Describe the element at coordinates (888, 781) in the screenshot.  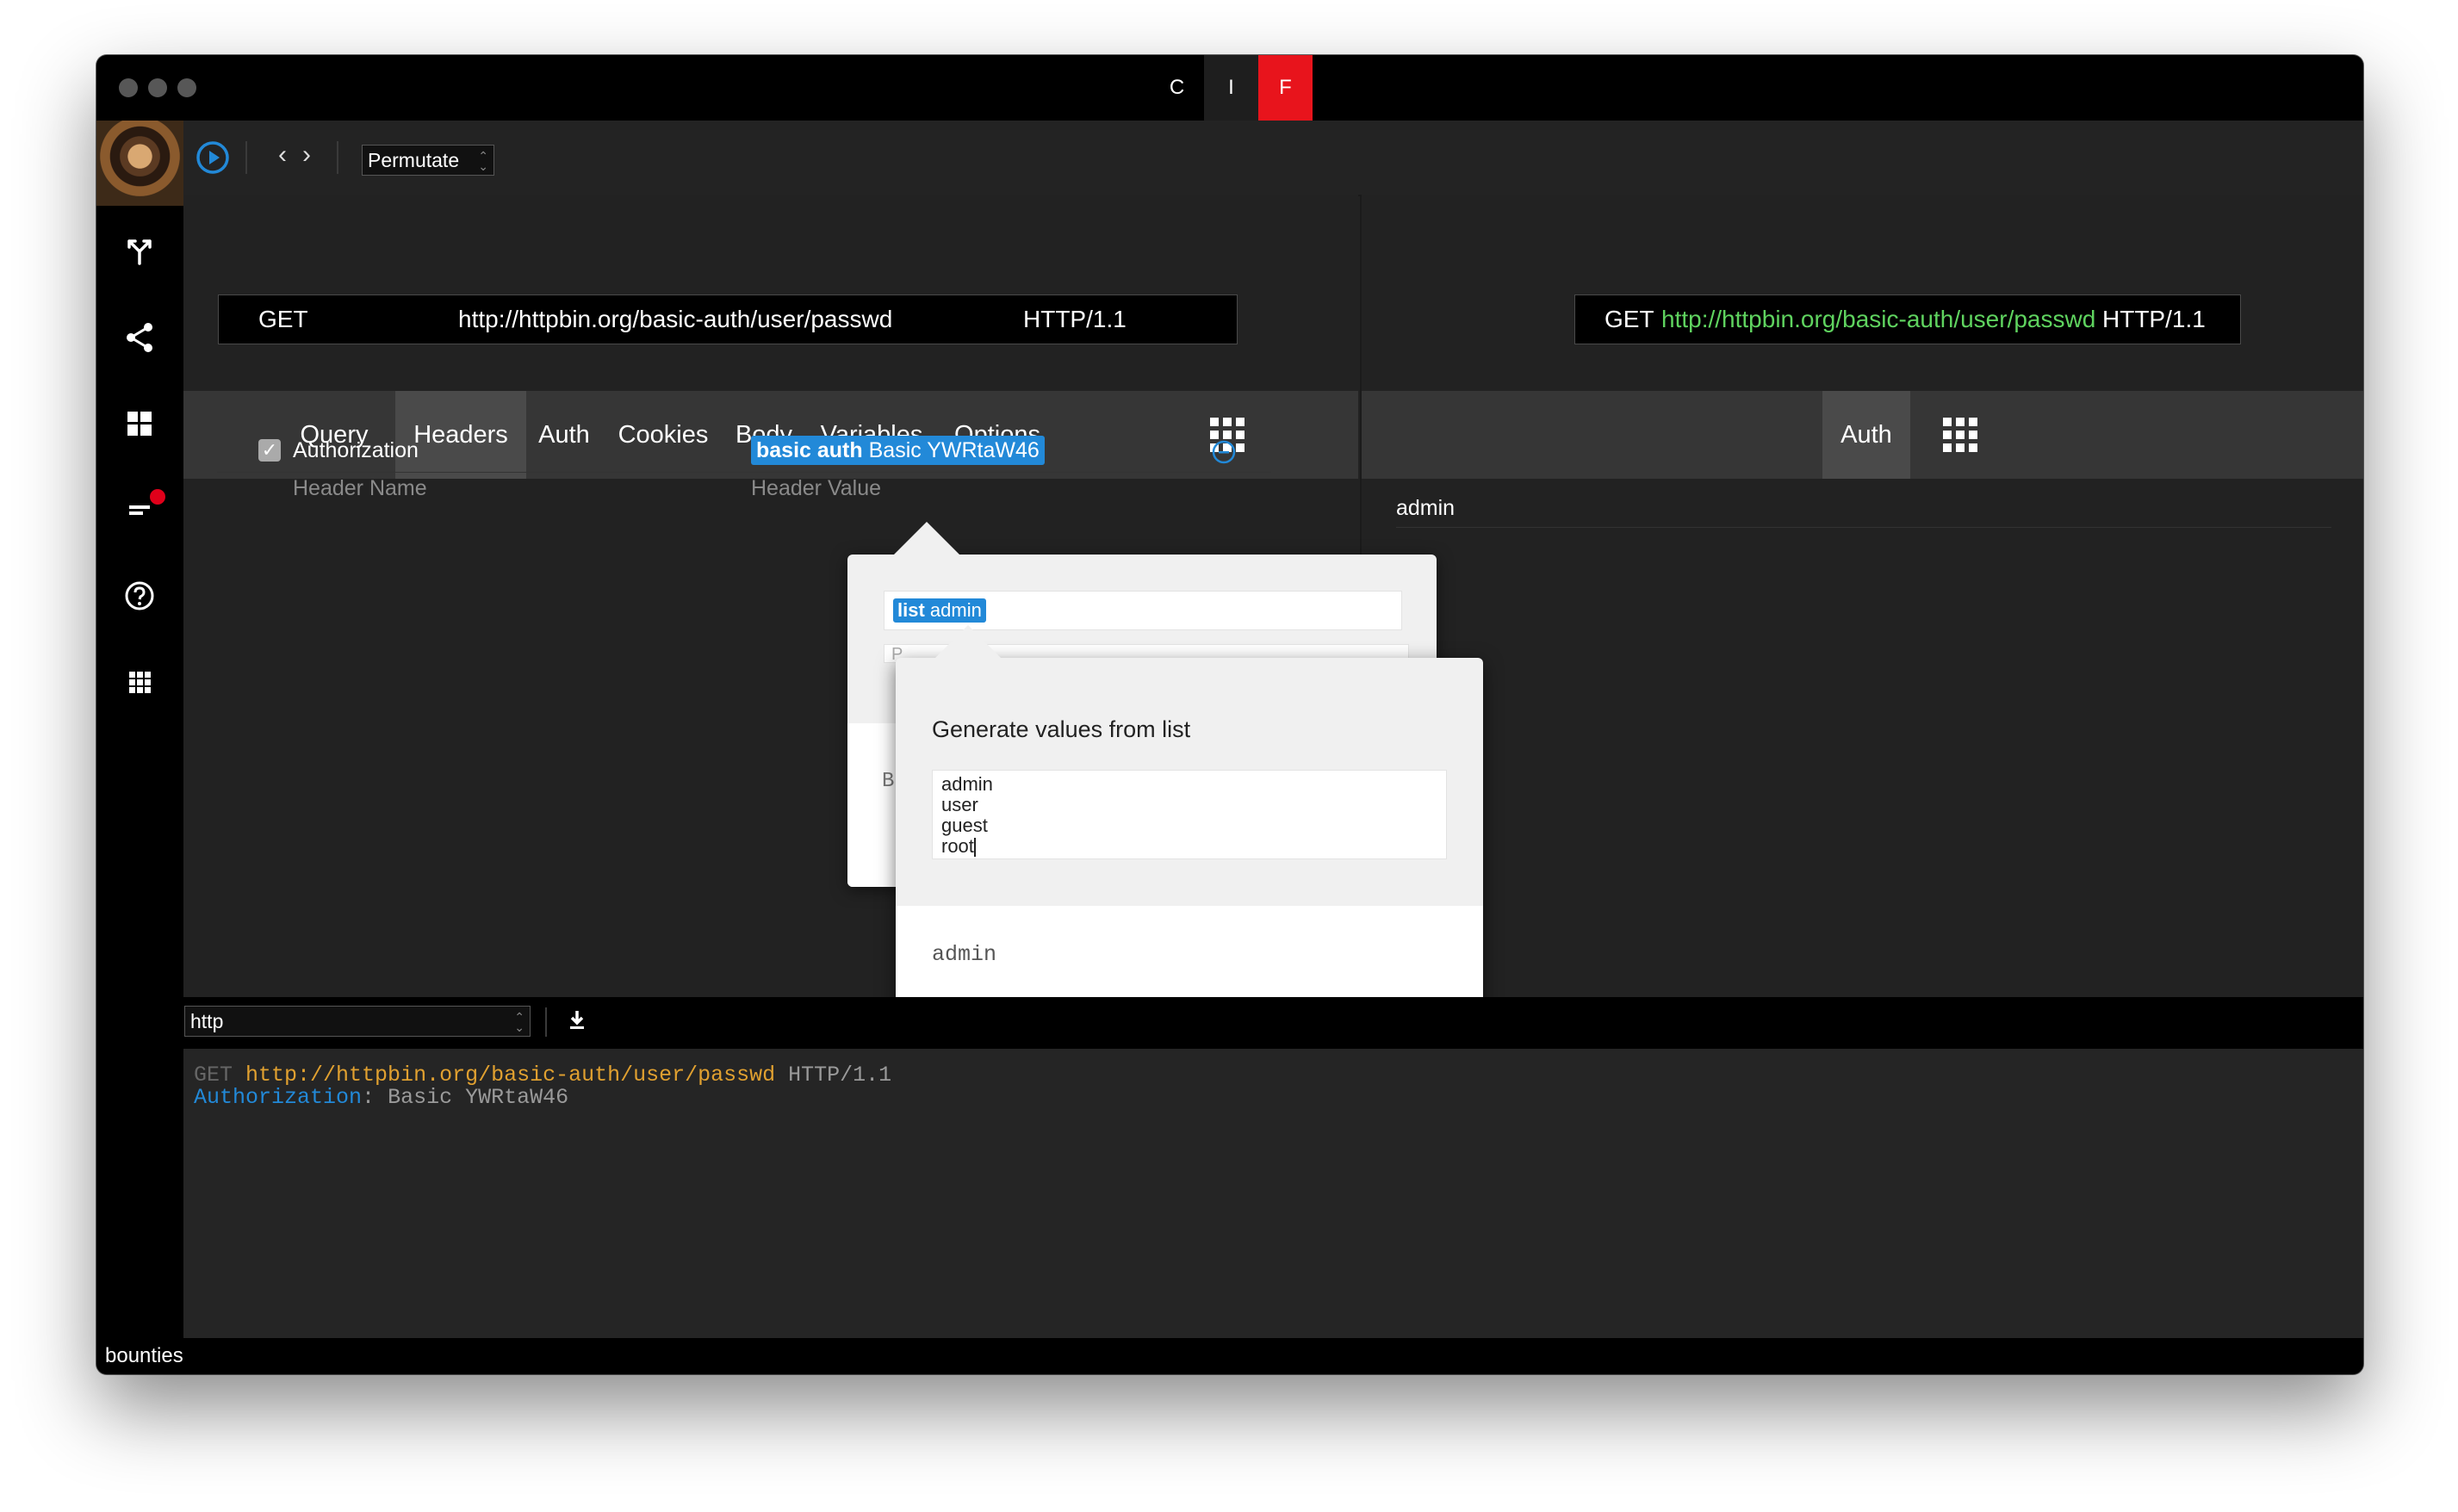
I see `generator-preview-text: B` at that location.